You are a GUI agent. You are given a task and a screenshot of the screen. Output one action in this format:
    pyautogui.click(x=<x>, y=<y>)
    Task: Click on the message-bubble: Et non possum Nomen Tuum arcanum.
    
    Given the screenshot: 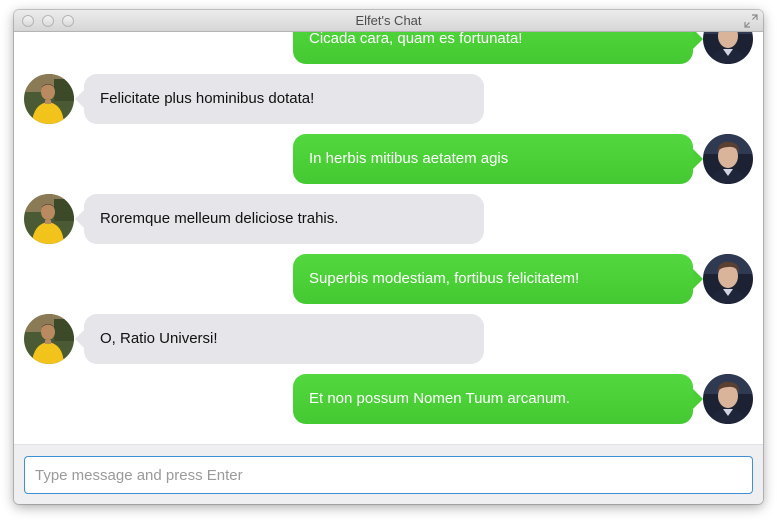 What is the action you would take?
    pyautogui.click(x=493, y=399)
    